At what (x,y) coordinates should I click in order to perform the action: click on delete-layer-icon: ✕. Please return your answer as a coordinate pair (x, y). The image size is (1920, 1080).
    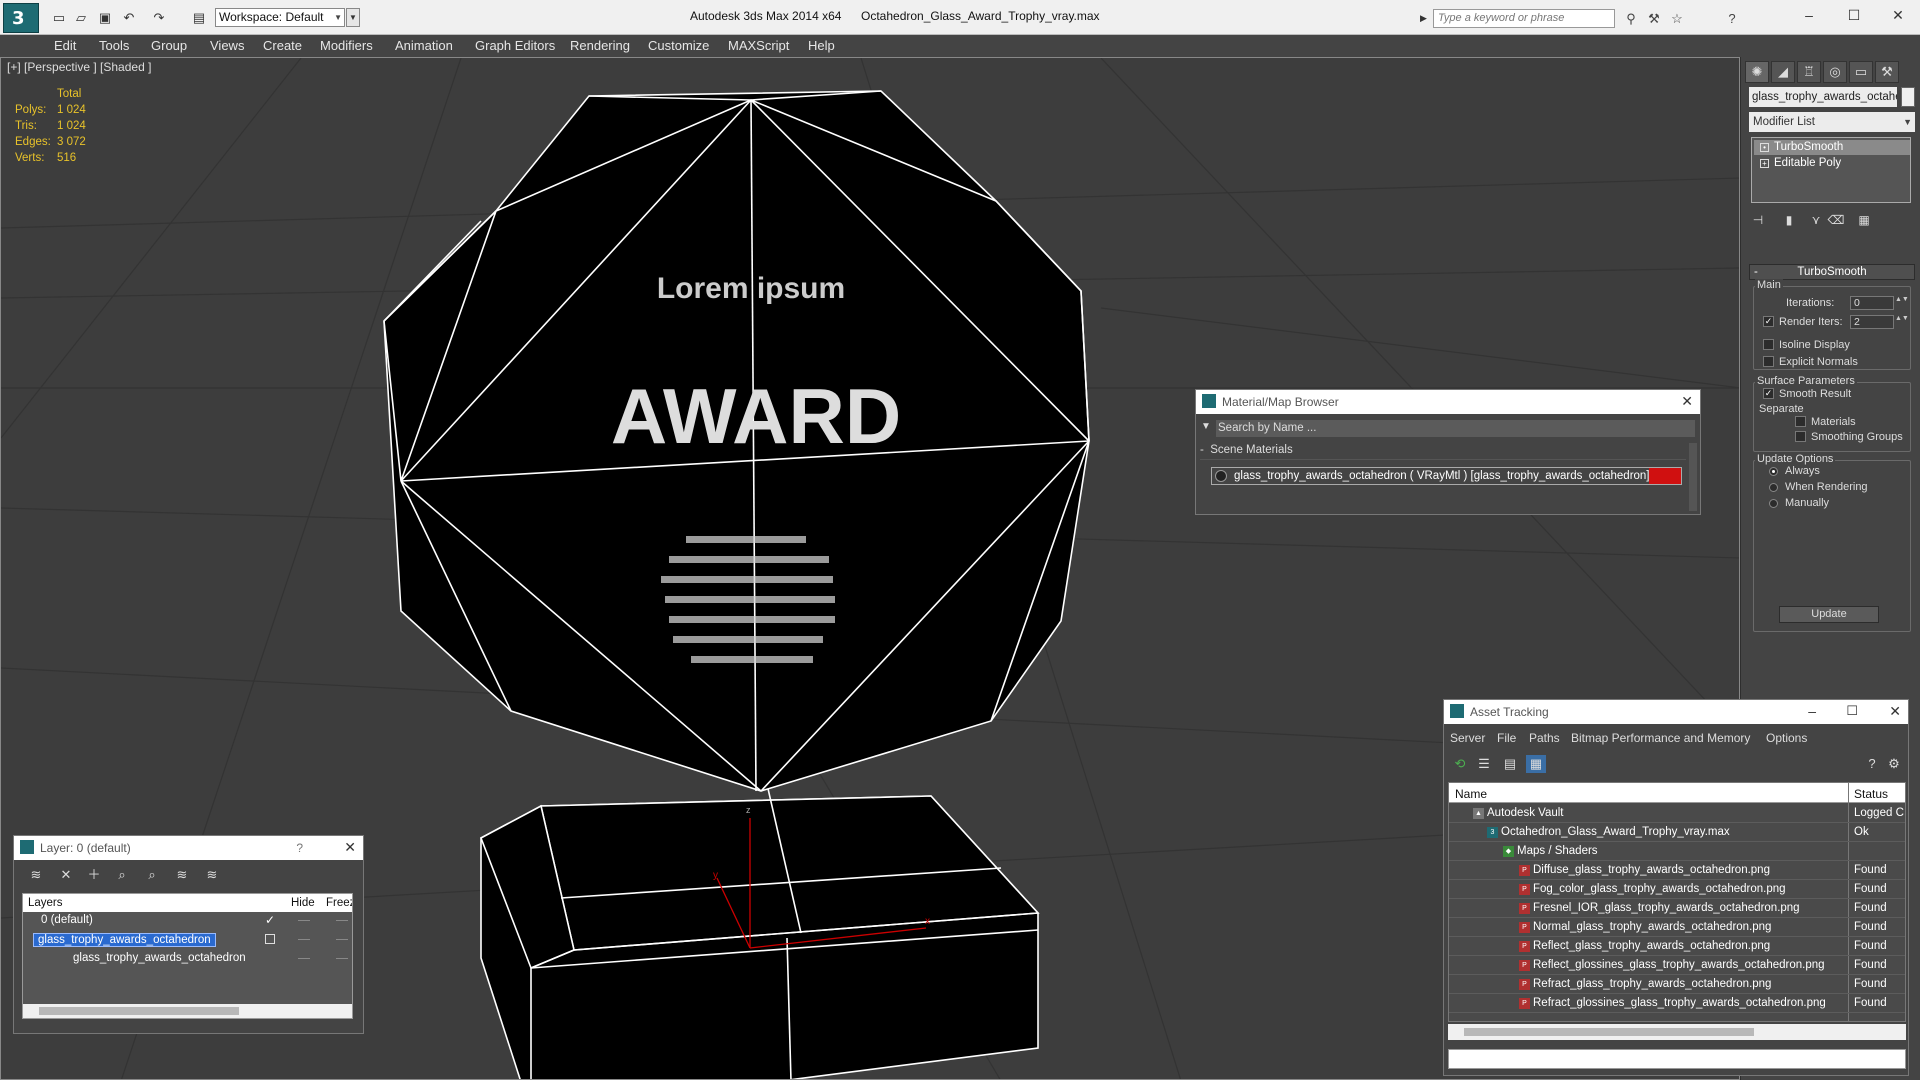
    Looking at the image, I should click on (66, 875).